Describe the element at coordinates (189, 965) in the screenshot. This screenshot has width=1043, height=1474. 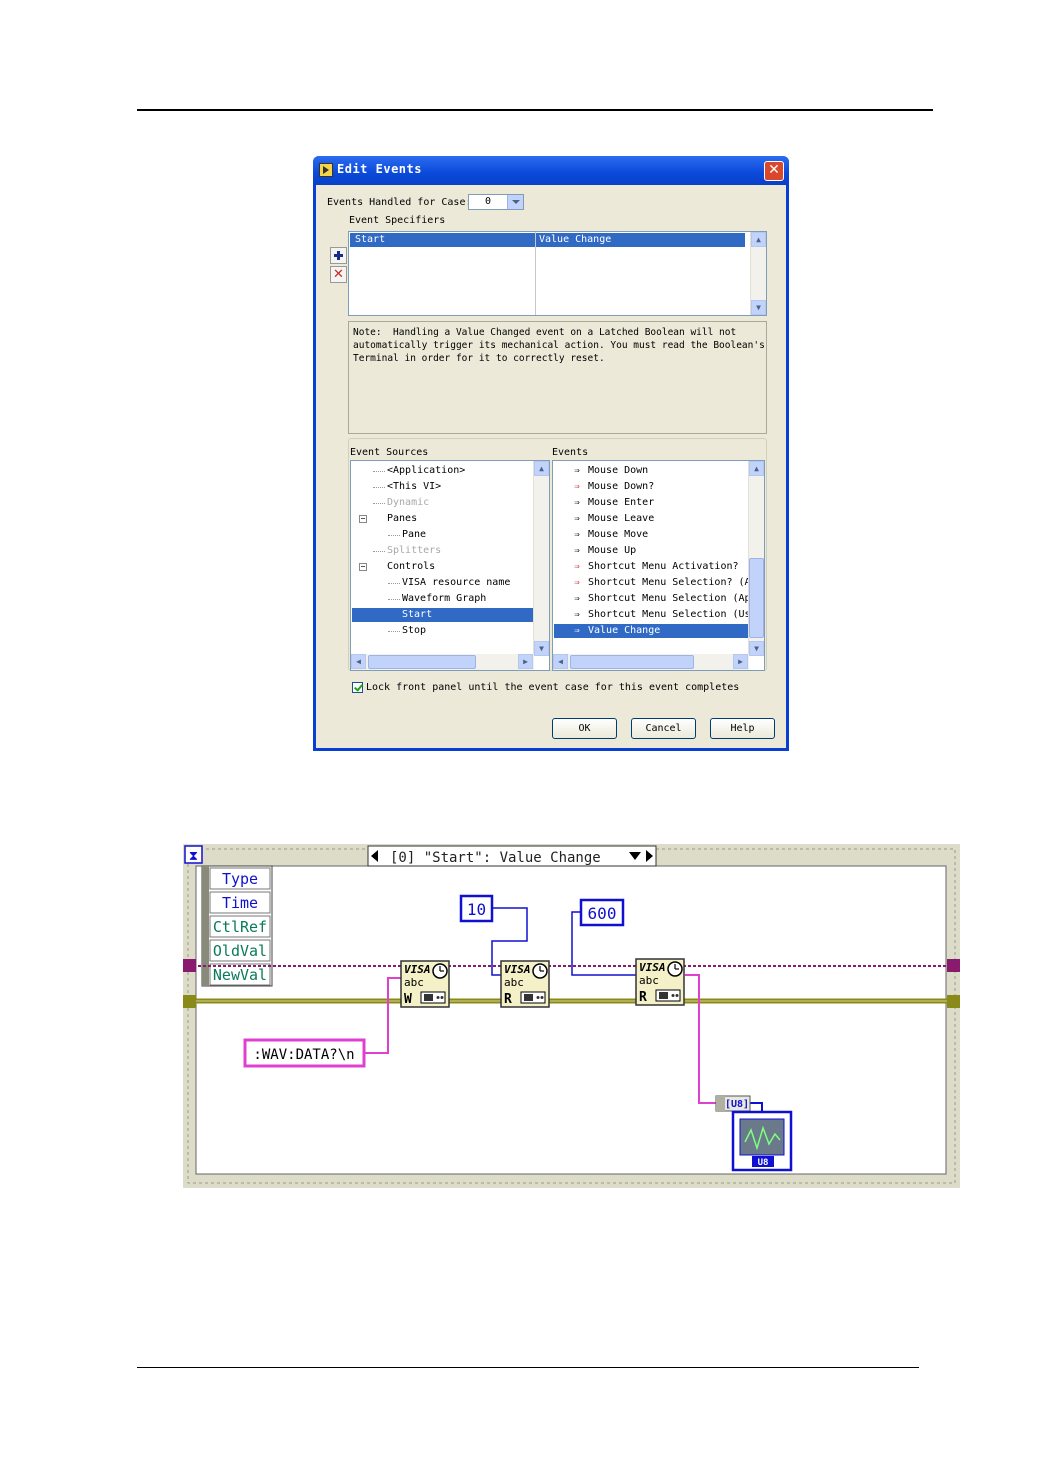
I see `refnum-tunnel-left` at that location.